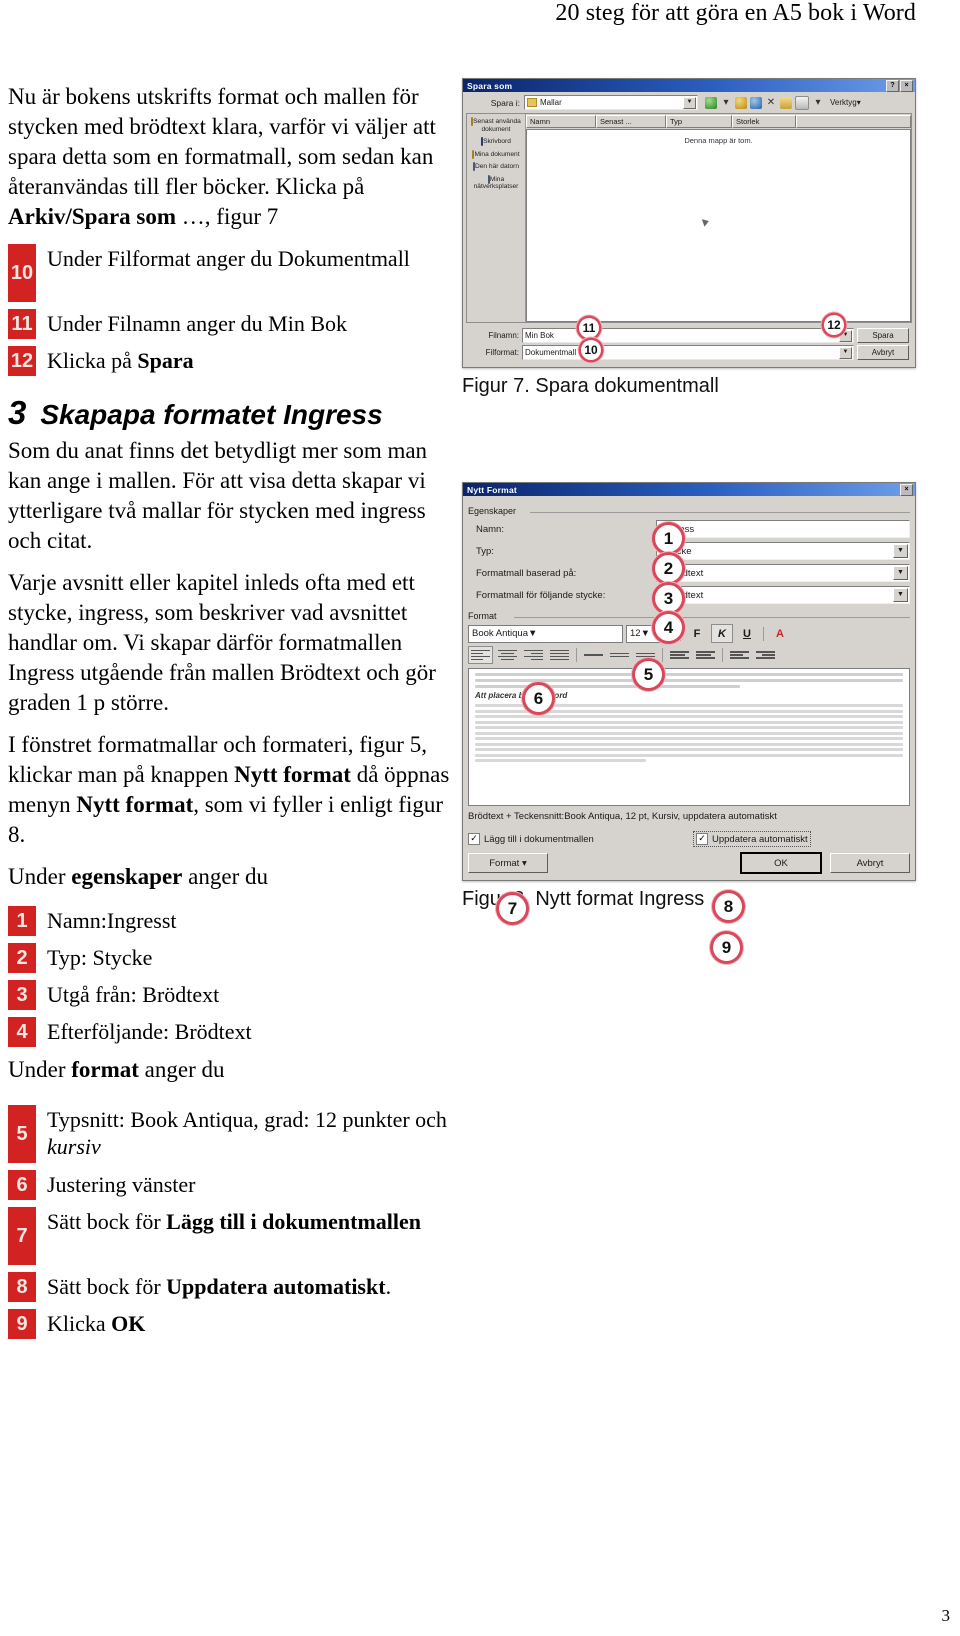  What do you see at coordinates (561, 121) in the screenshot?
I see `column-header: Namn` at bounding box center [561, 121].